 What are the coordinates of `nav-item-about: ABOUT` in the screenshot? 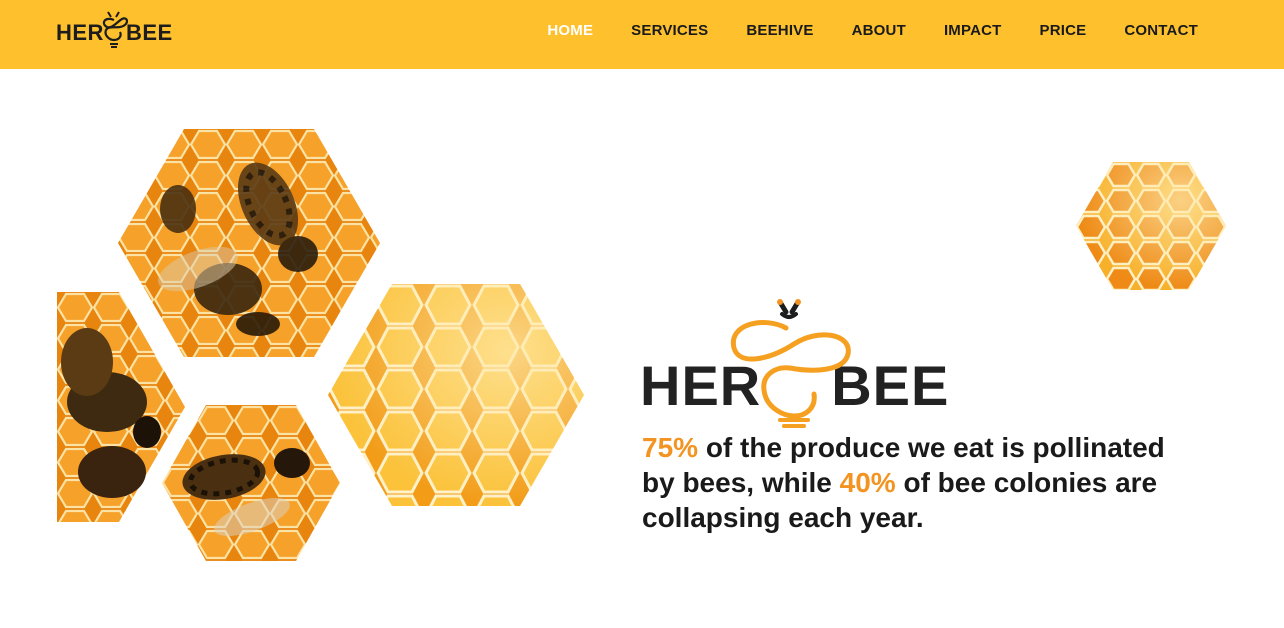 It's located at (879, 30).